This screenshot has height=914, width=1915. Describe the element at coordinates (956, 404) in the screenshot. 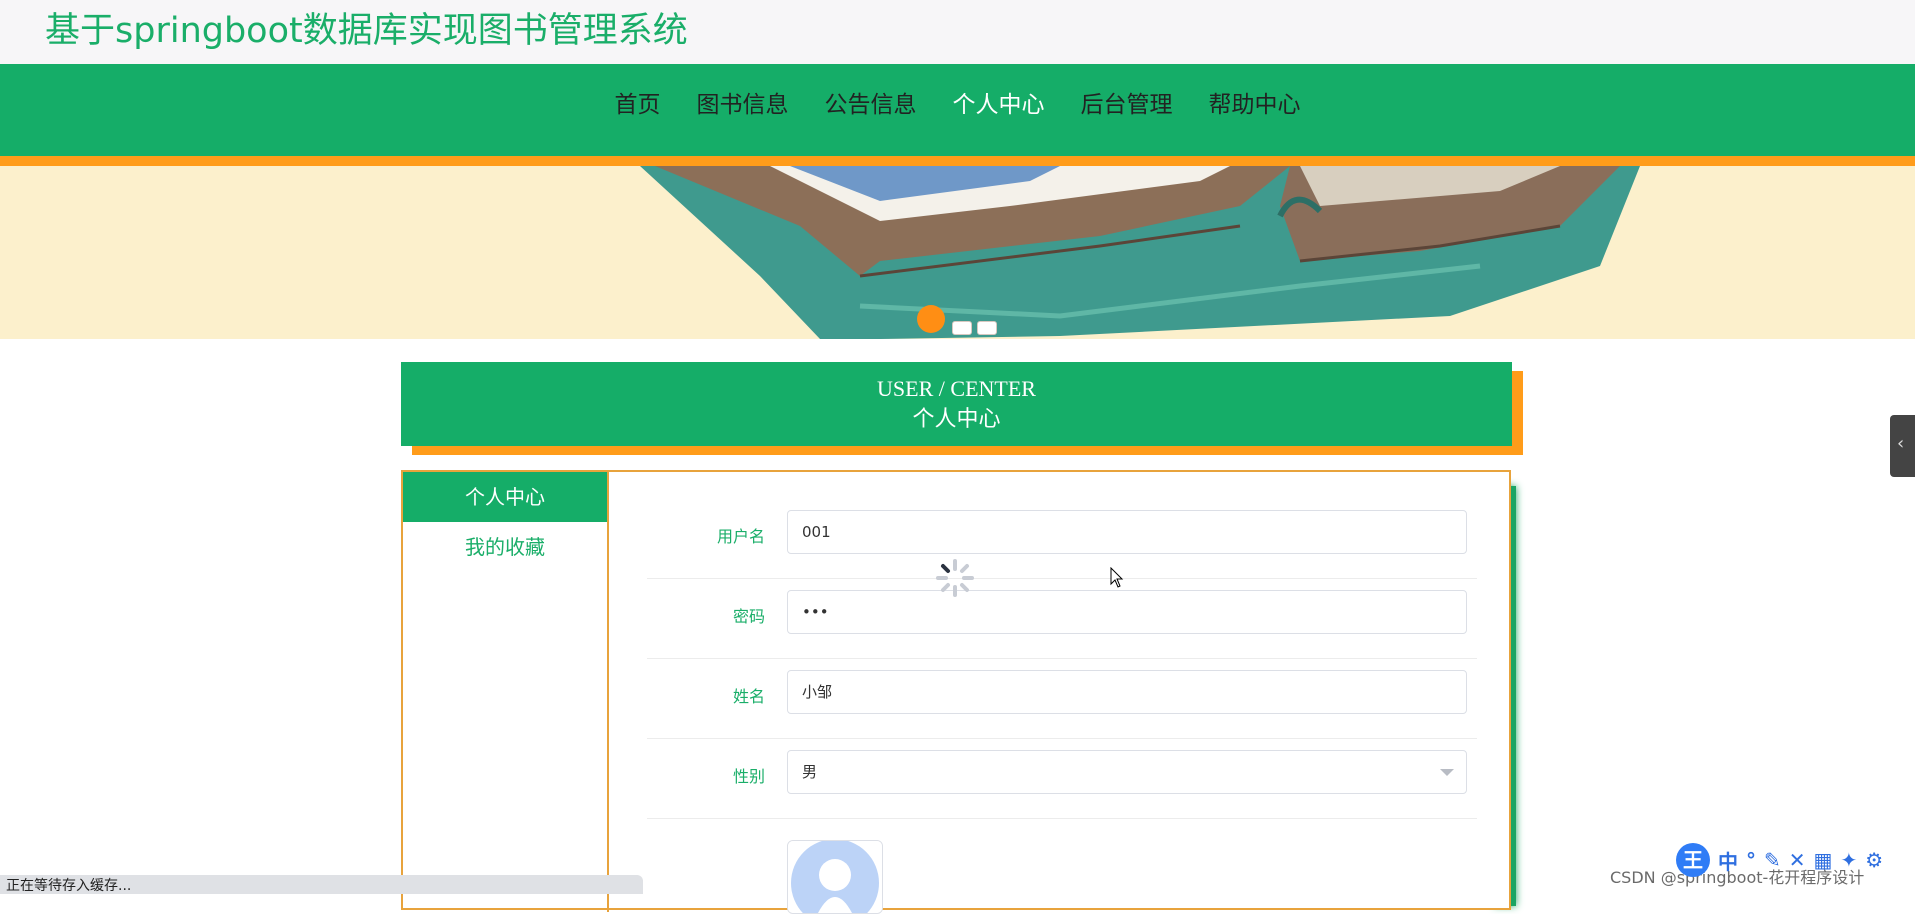

I see `section-title: USER / CENTER 个人中心` at that location.